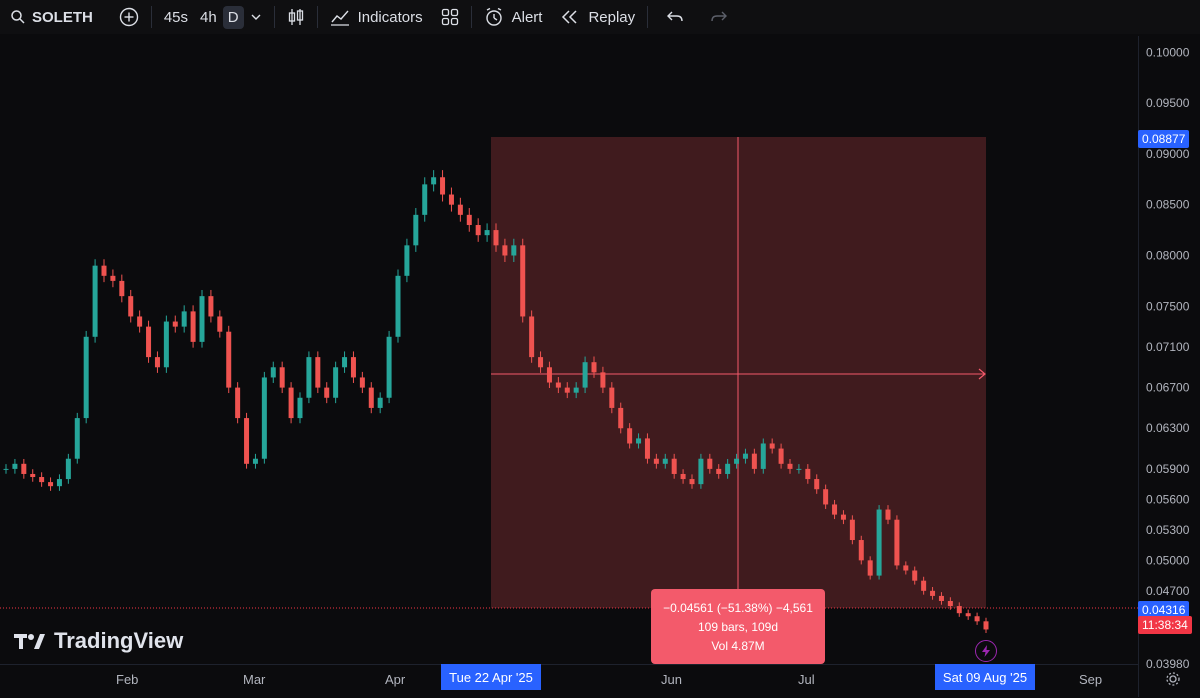 Image resolution: width=1200 pixels, height=698 pixels. What do you see at coordinates (806, 679) in the screenshot?
I see `time-label-jul: Jul` at bounding box center [806, 679].